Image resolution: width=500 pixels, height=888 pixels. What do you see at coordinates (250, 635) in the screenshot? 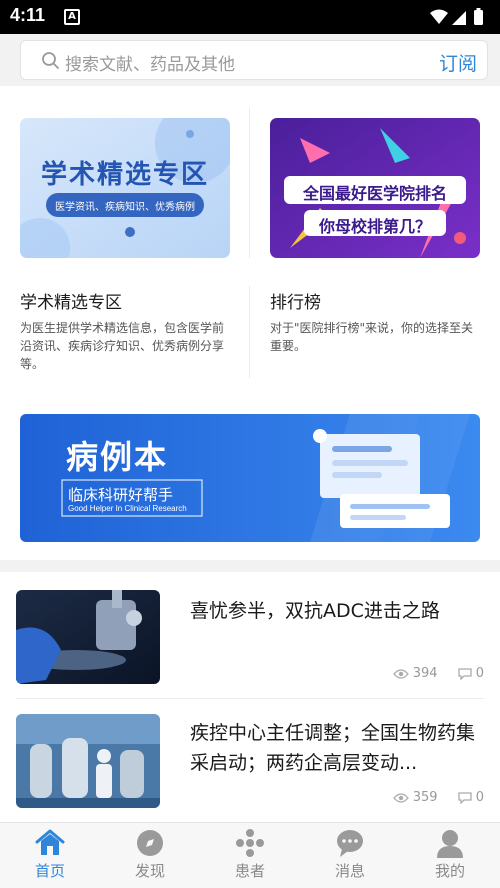
I see `list-item: 喜忧参半，双抗ADC进击之路 394 0` at bounding box center [250, 635].